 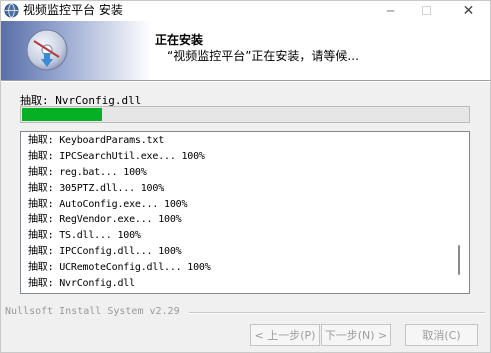 What do you see at coordinates (96, 140) in the screenshot?
I see `log-item: 抽取: KeyboardParams.txt` at bounding box center [96, 140].